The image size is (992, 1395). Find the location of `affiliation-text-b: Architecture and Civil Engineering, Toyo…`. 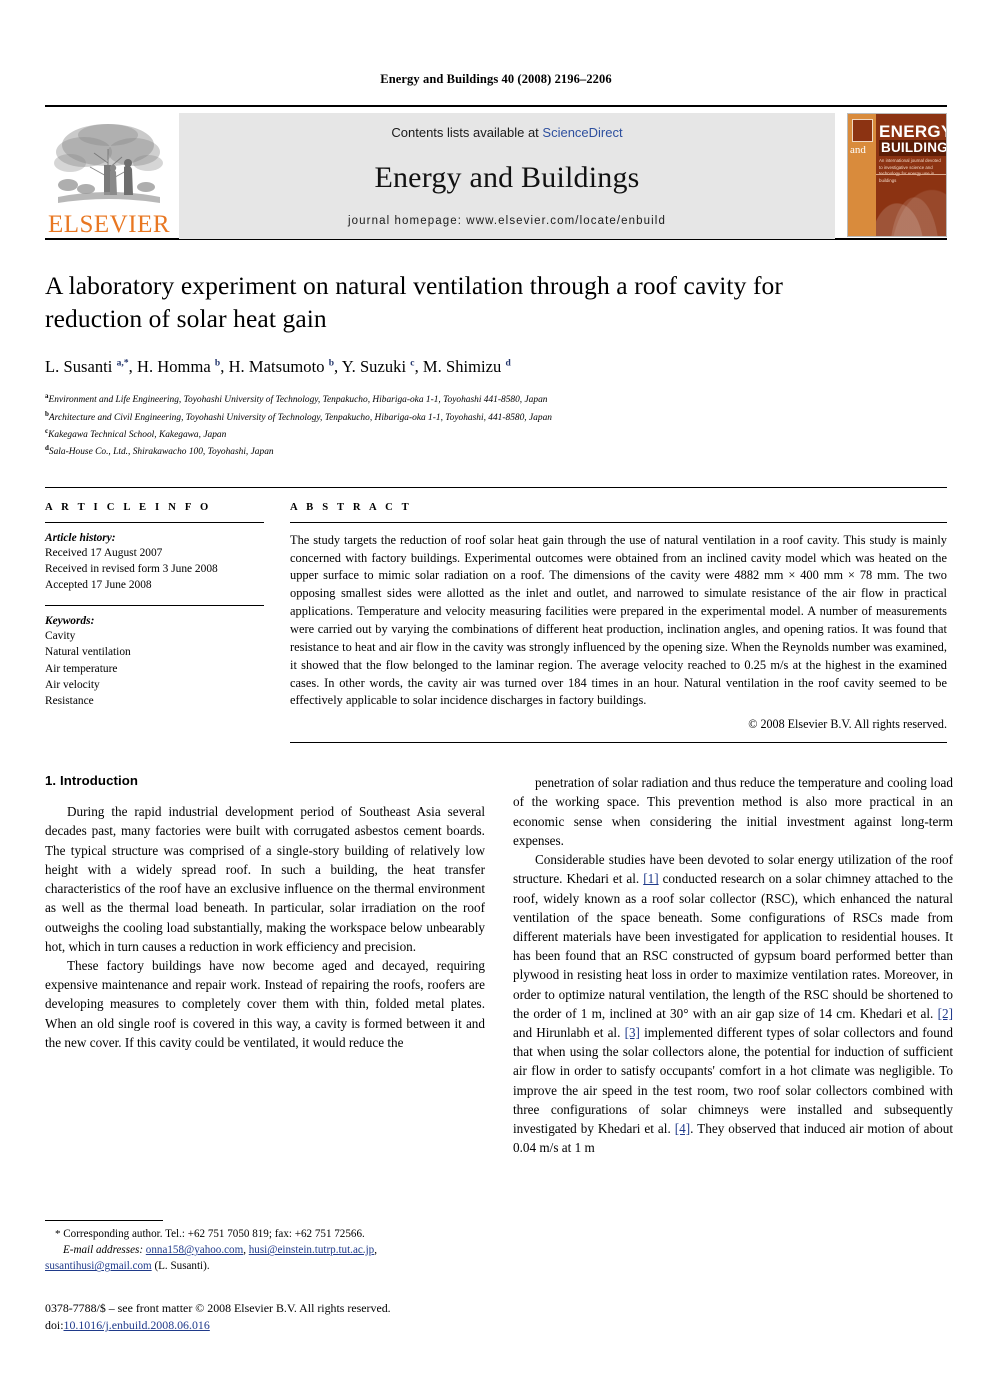

affiliation-text-b: Architecture and Civil Engineering, Toyo… is located at coordinates (300, 417).